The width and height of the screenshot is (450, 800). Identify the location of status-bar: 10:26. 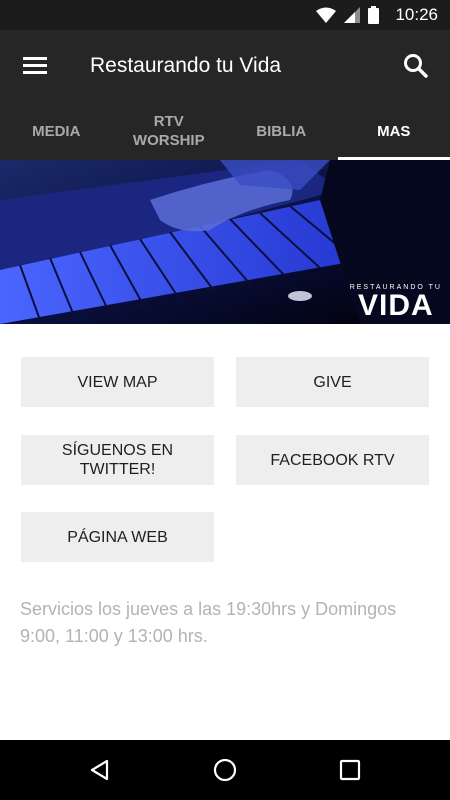
(225, 15).